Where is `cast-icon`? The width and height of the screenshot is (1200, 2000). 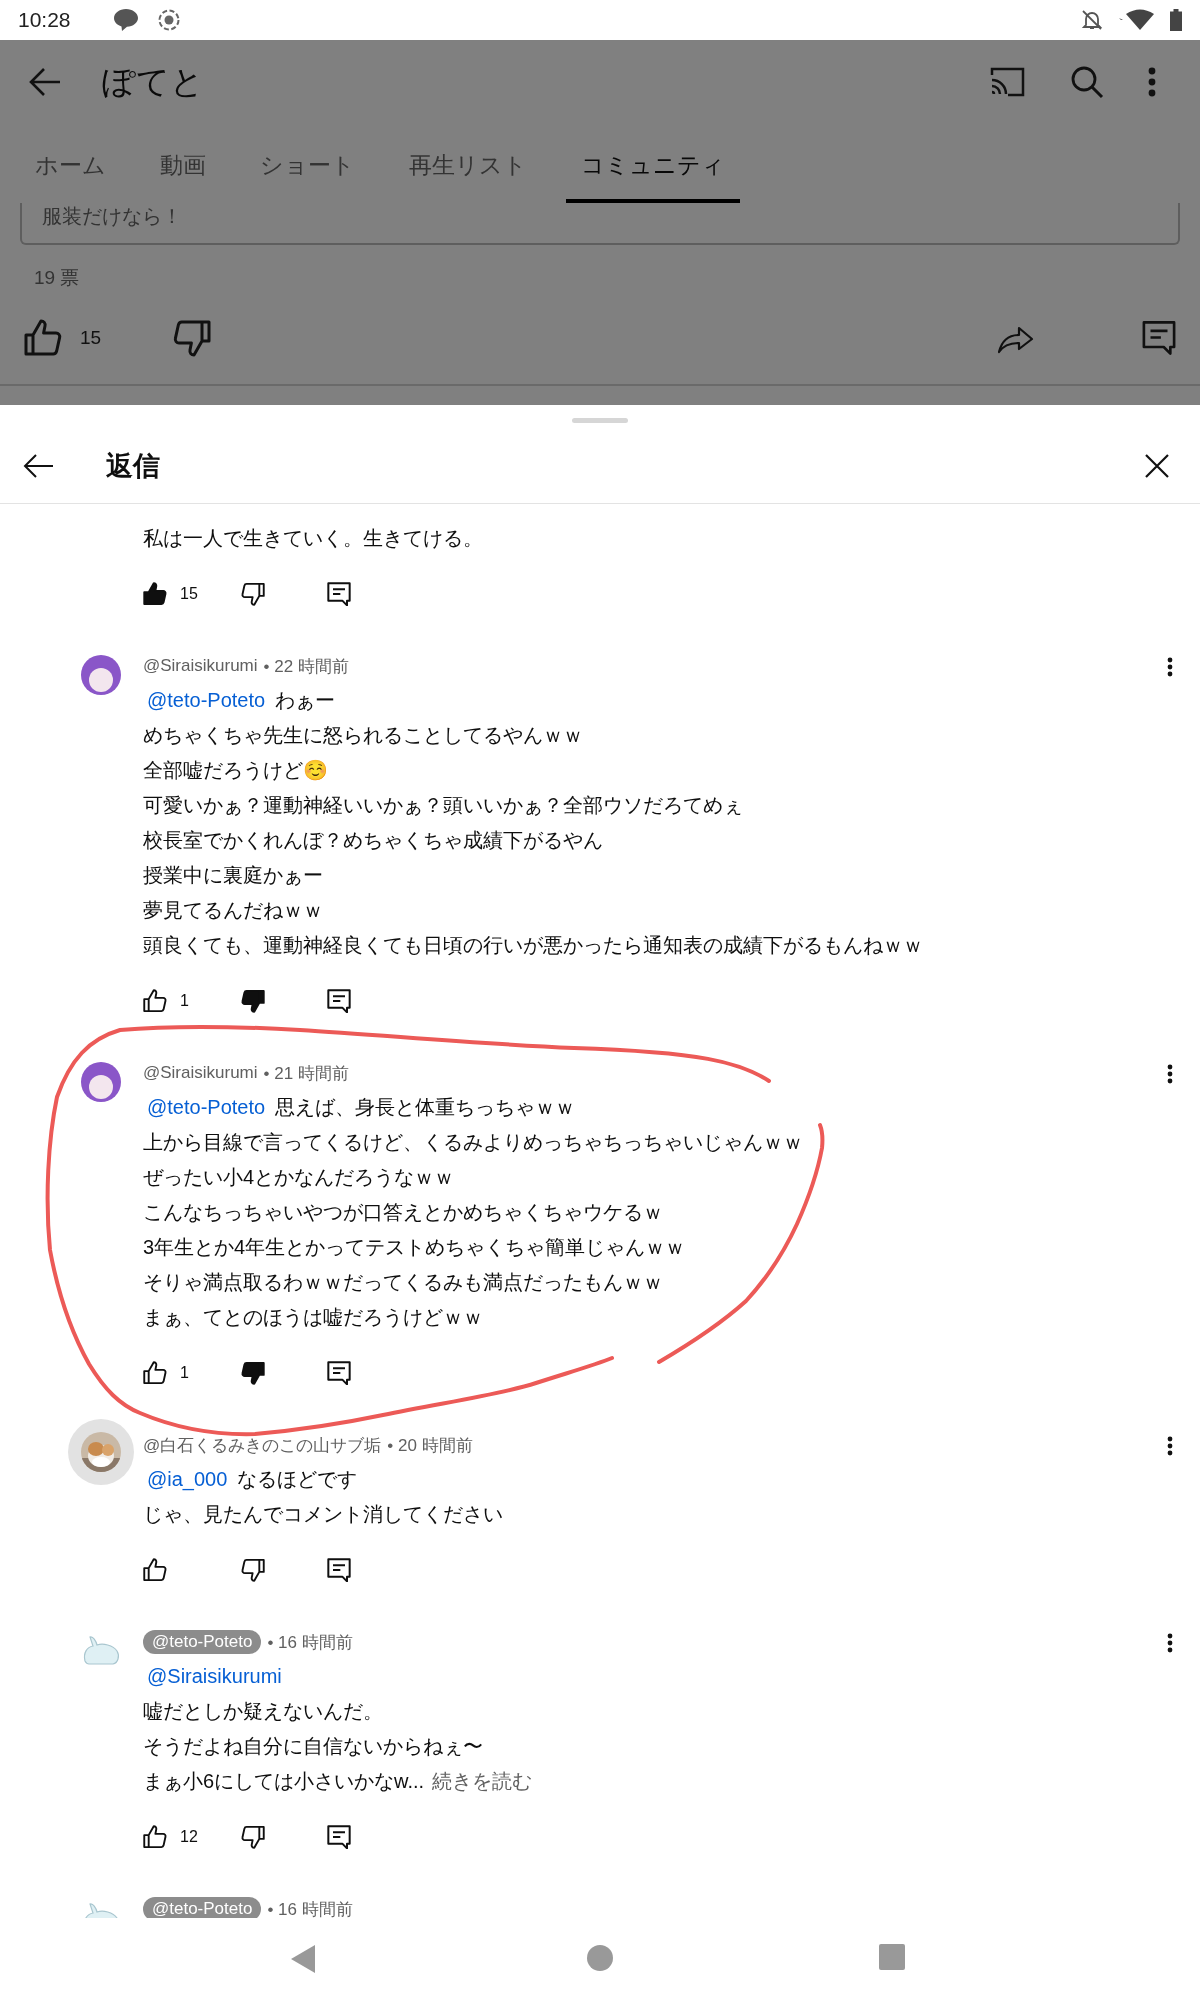 cast-icon is located at coordinates (1007, 82).